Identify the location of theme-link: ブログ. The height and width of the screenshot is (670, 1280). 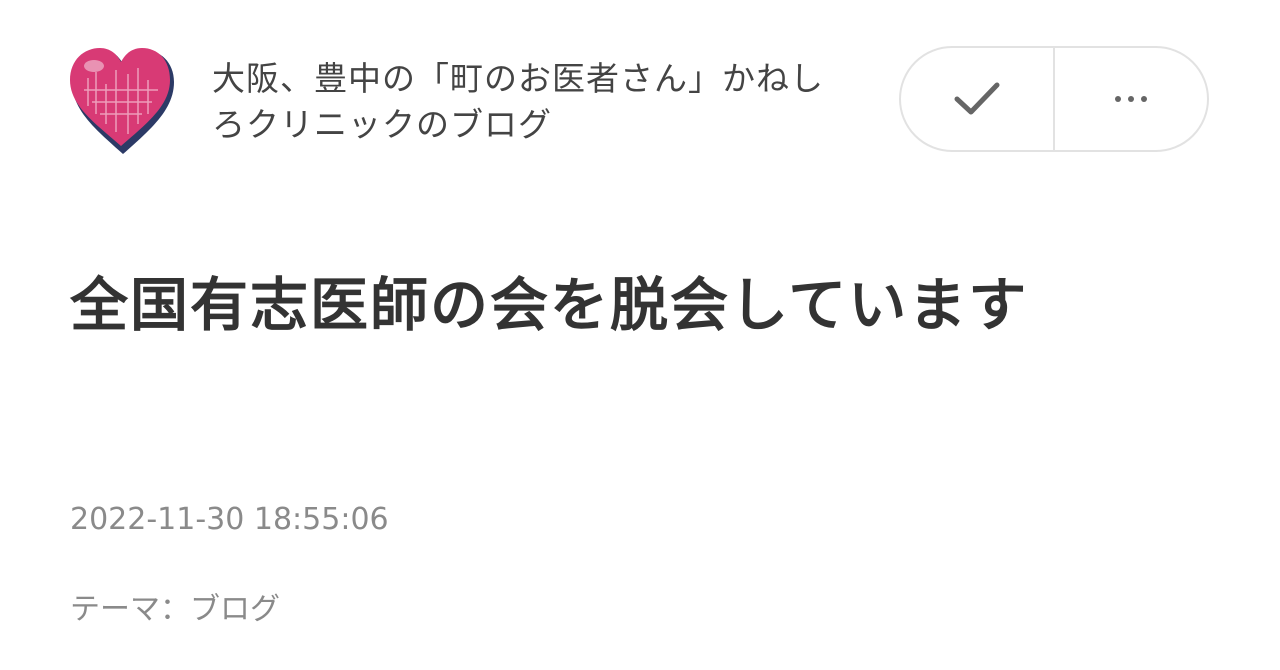
(235, 609).